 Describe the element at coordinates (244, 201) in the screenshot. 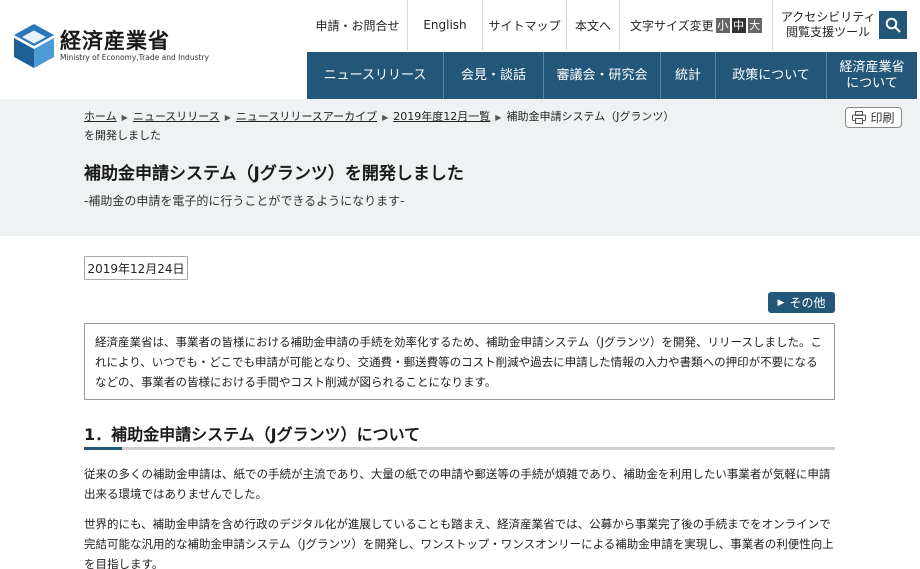

I see `page-subtitle: -補助金の申請を電子的に行うことができるようになります-` at that location.